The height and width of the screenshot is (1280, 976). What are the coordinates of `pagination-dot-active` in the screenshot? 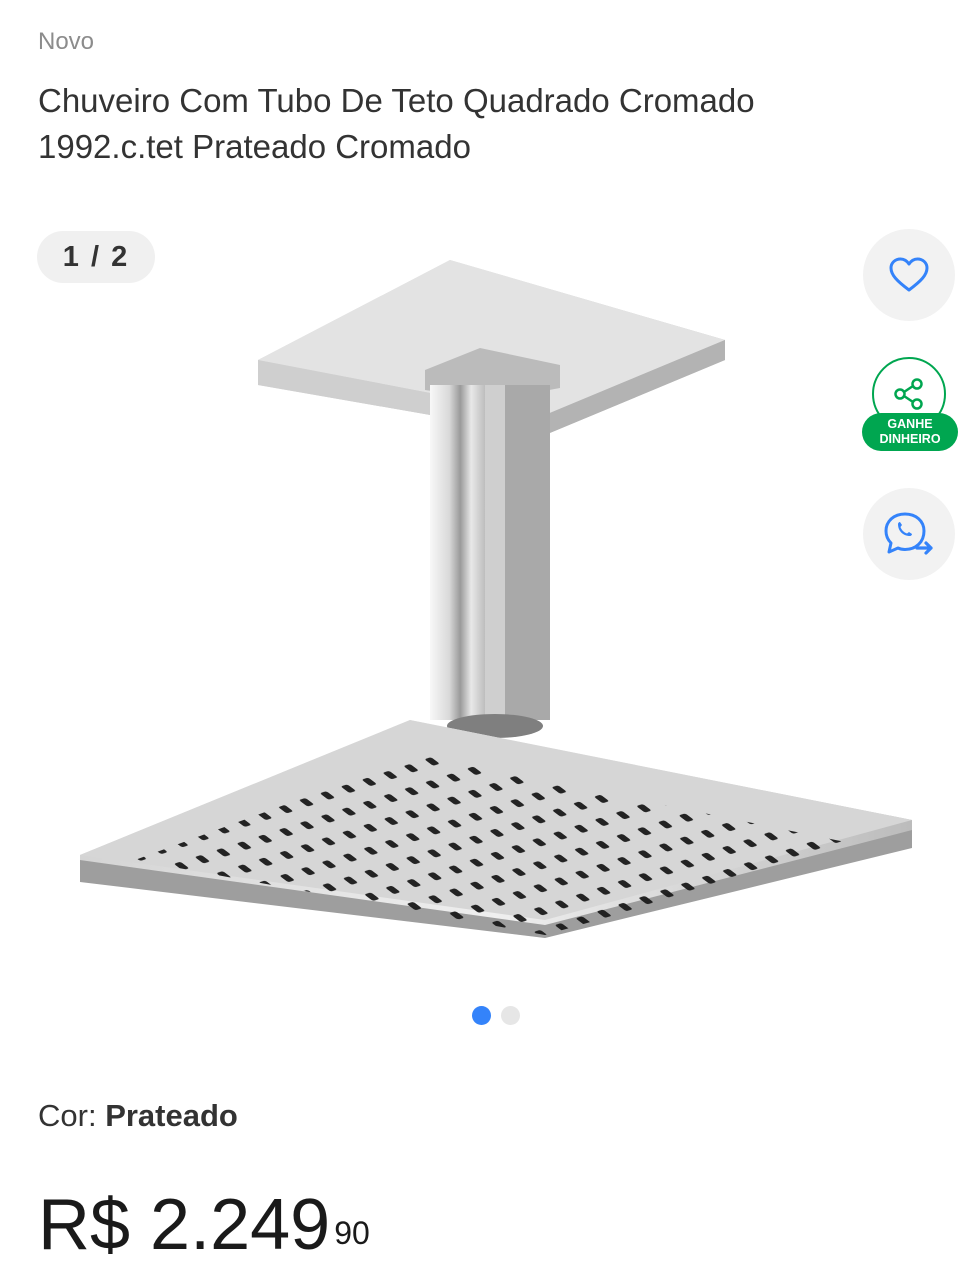 It's located at (481, 1015).